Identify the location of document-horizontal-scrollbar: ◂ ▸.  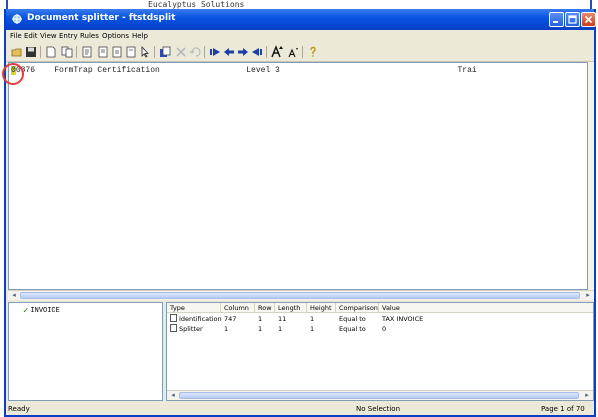
(301, 295).